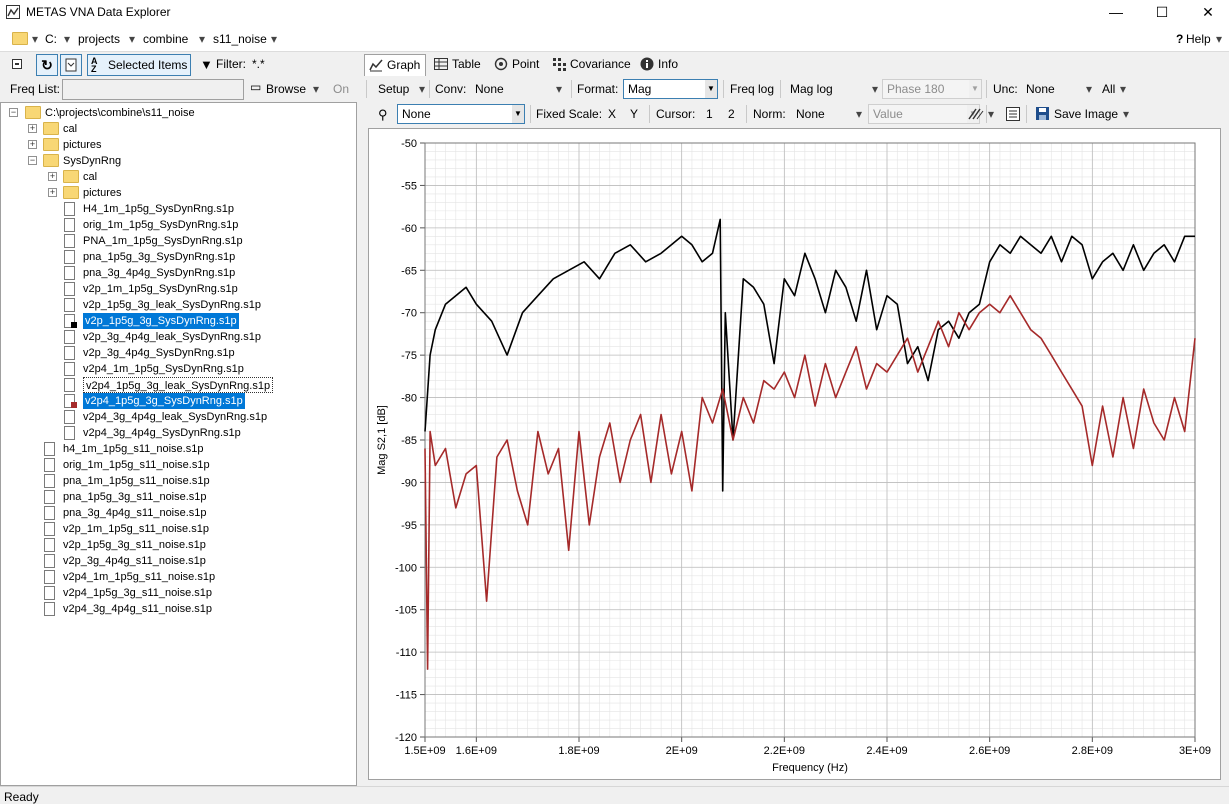 This screenshot has height=804, width=1229. I want to click on norm-select: None, so click(810, 114).